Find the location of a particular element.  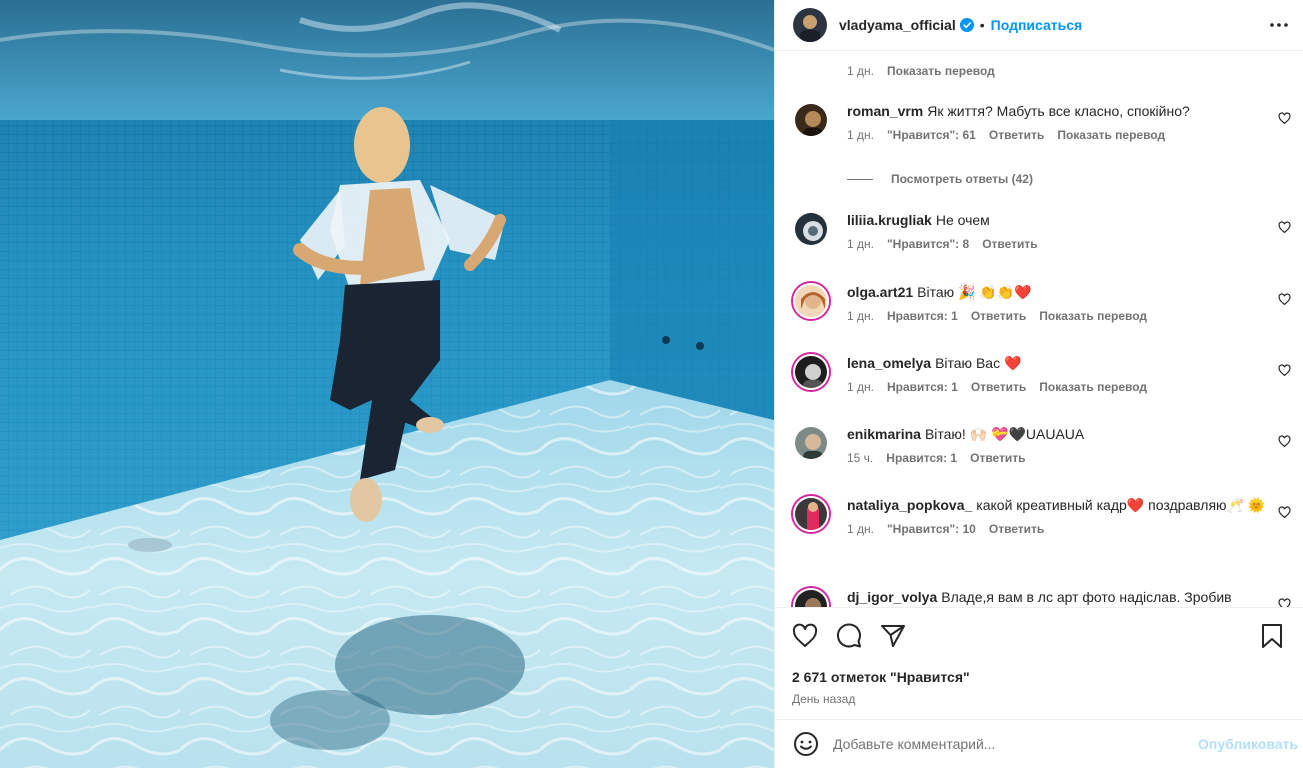

view-replies-button: Посмотреть ответы (42) is located at coordinates (940, 179).